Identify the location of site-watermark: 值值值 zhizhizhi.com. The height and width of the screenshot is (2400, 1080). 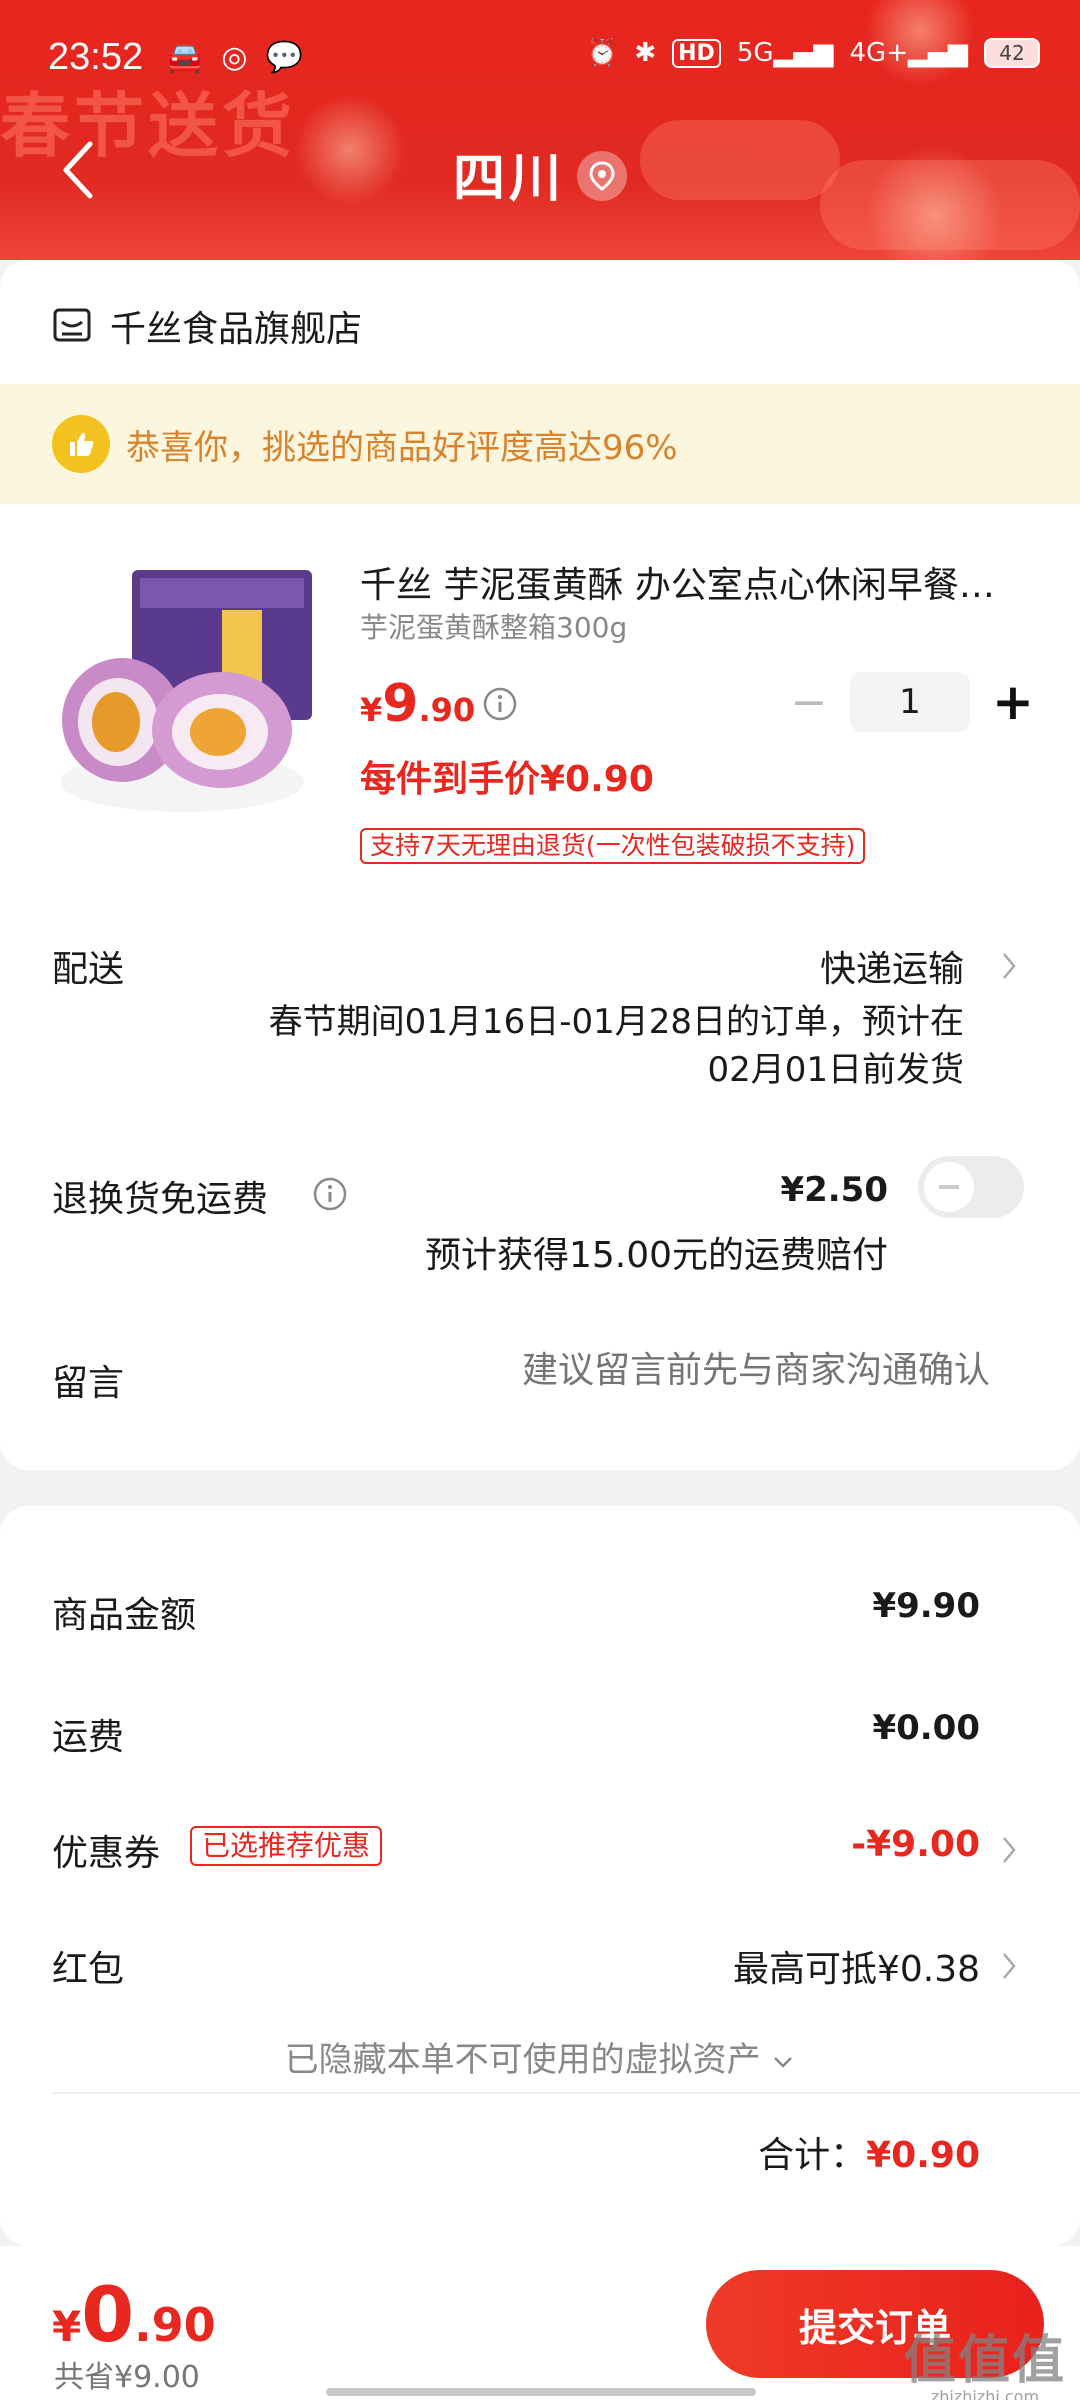
(984, 2365).